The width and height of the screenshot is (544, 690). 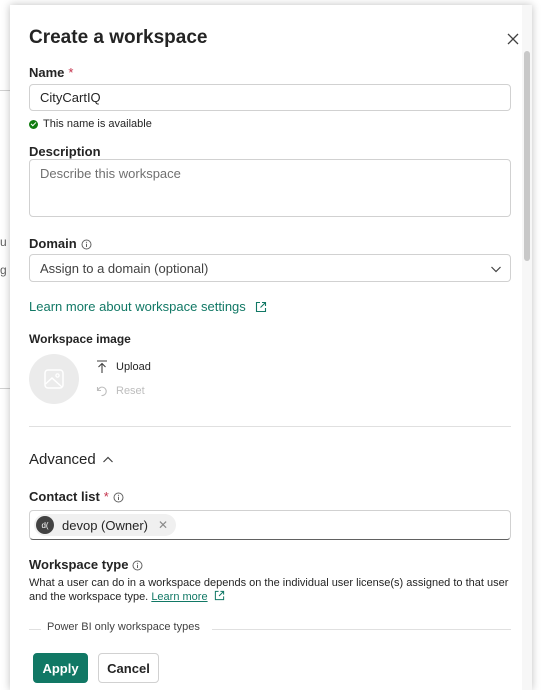 I want to click on cancel-button: Cancel, so click(x=128, y=668).